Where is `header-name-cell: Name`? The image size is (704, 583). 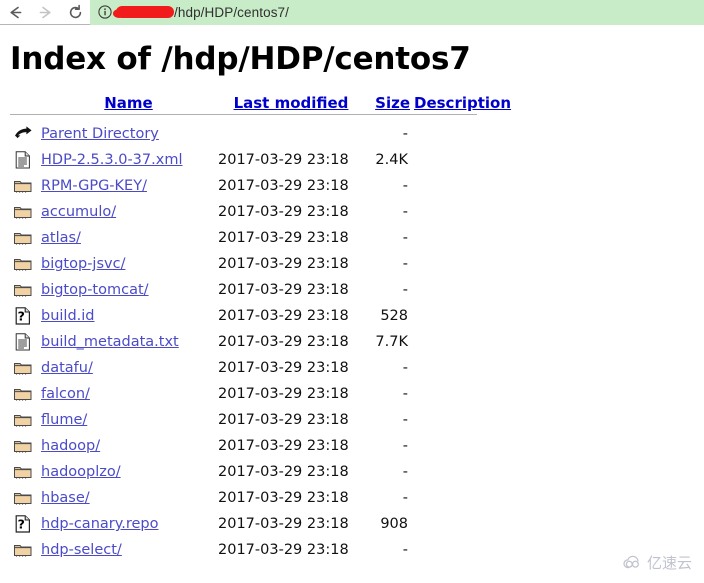
header-name-cell: Name is located at coordinates (128, 103).